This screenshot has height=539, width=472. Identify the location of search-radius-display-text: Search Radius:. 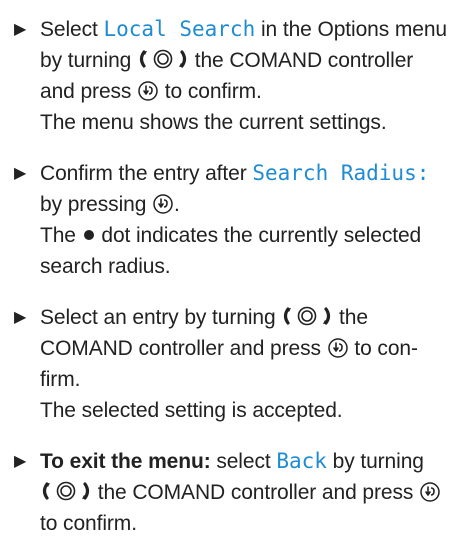
(341, 173).